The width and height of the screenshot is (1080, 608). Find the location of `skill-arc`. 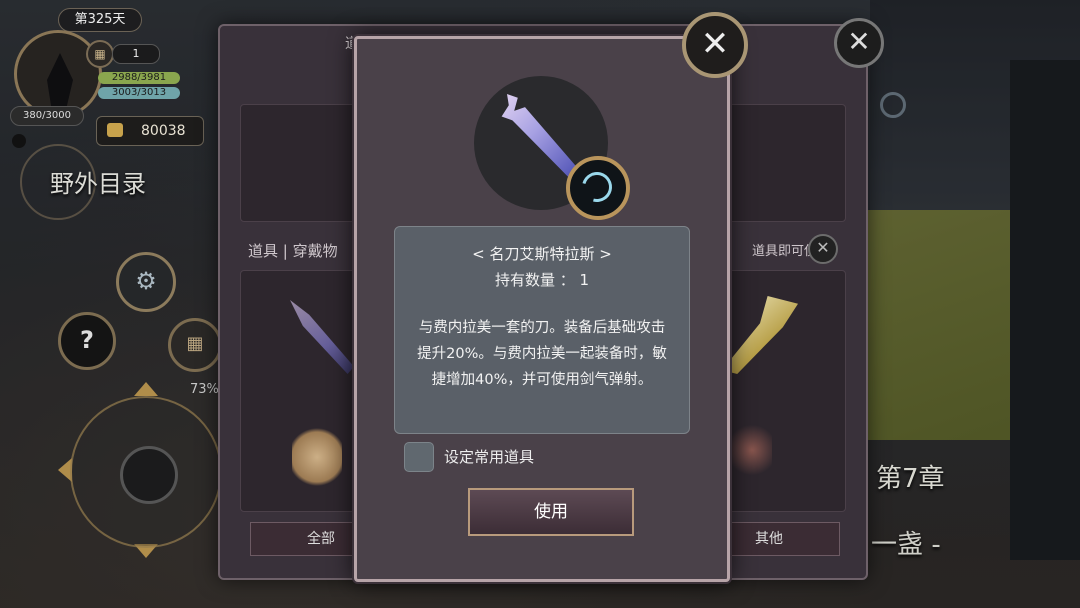

skill-arc is located at coordinates (597, 187).